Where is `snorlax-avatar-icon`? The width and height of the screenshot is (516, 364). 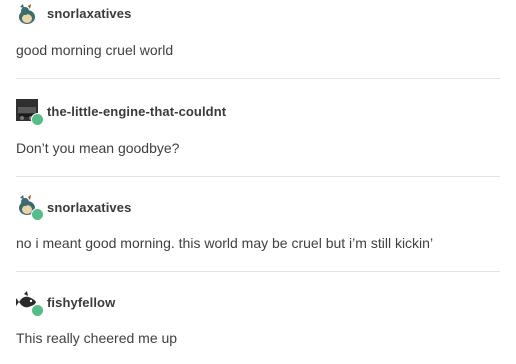
snorlax-avatar-icon is located at coordinates (27, 14).